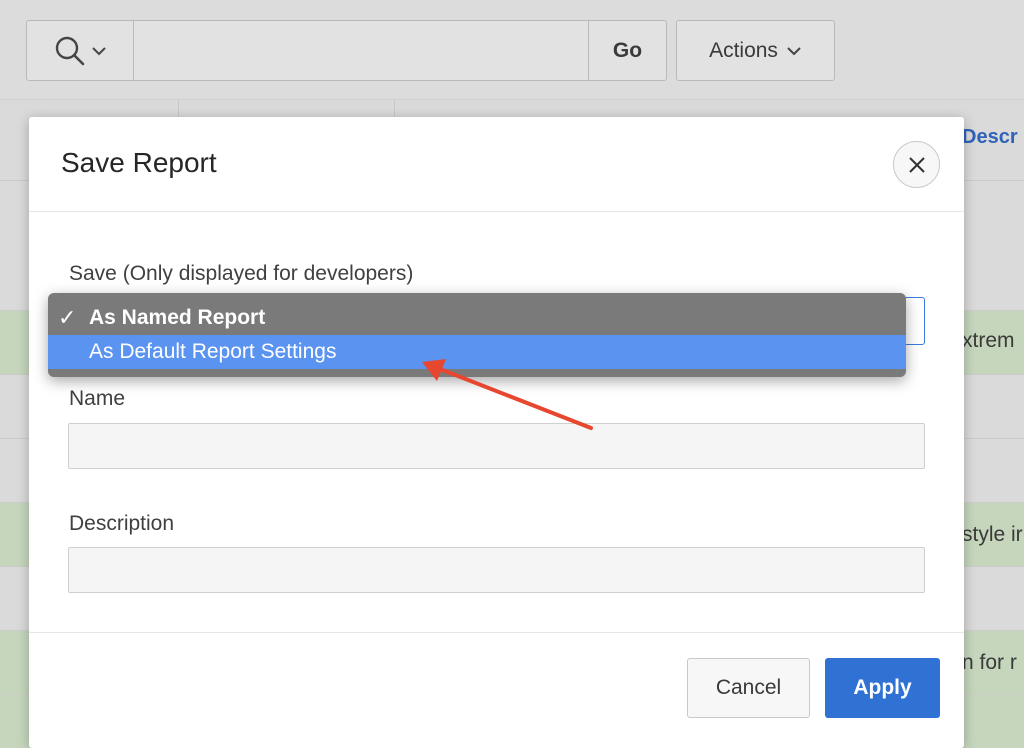 The image size is (1024, 748). I want to click on name-field, so click(496, 446).